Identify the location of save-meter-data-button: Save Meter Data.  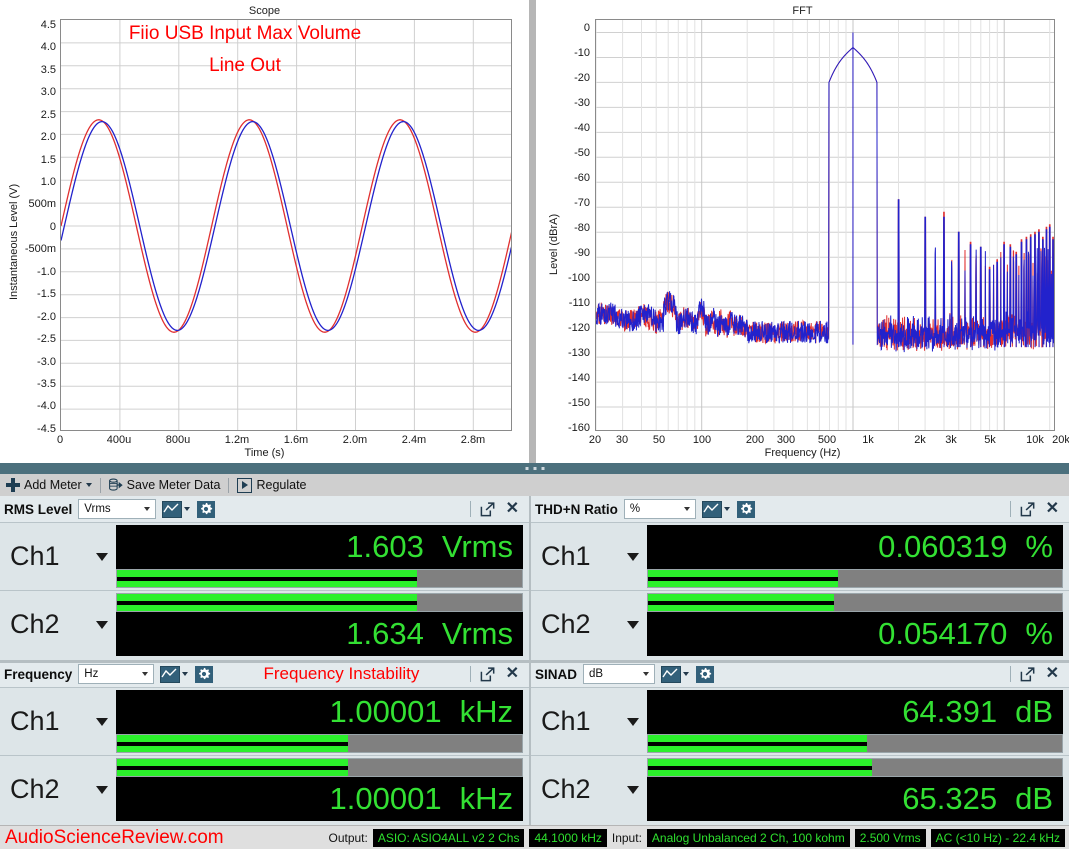
(165, 485).